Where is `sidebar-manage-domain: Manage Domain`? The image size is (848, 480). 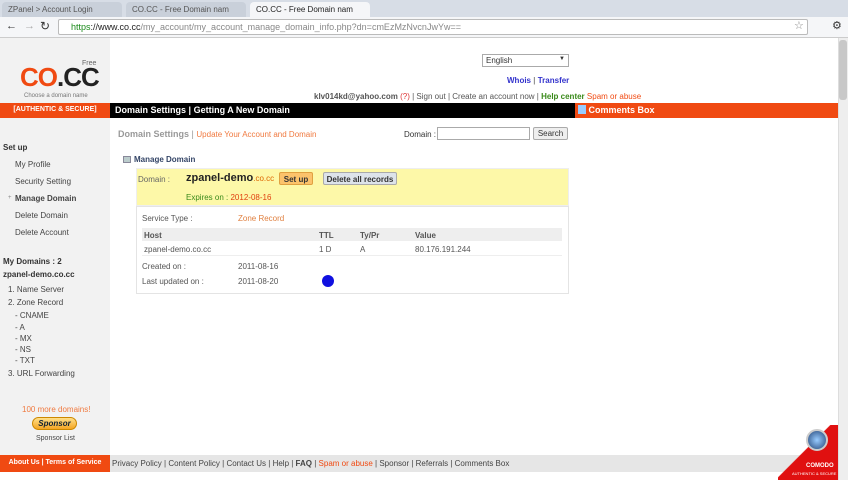
sidebar-manage-domain: Manage Domain is located at coordinates (45, 198).